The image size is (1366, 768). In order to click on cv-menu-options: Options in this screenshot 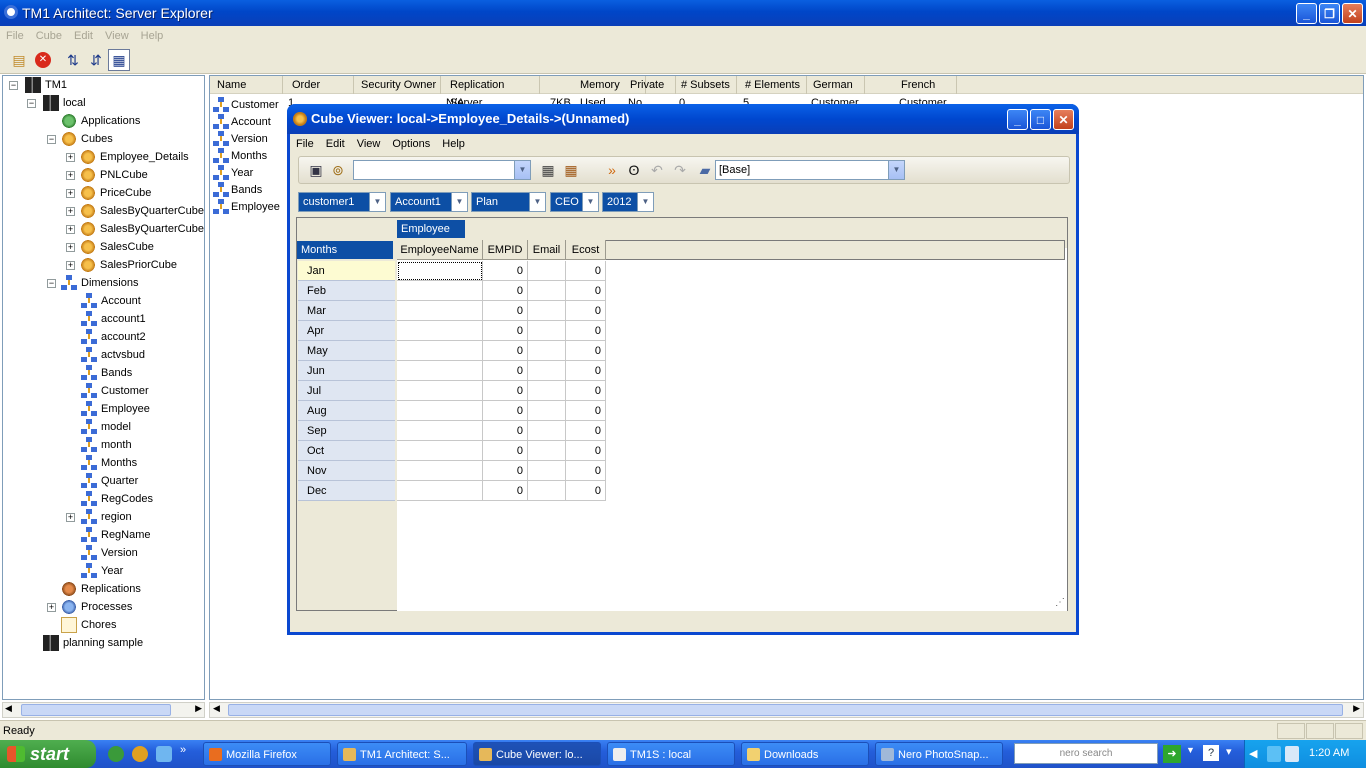, I will do `click(411, 144)`.